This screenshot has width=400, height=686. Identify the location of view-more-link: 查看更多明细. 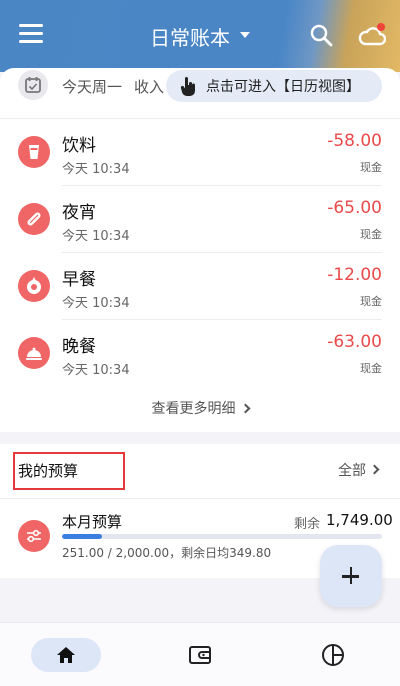
(200, 408).